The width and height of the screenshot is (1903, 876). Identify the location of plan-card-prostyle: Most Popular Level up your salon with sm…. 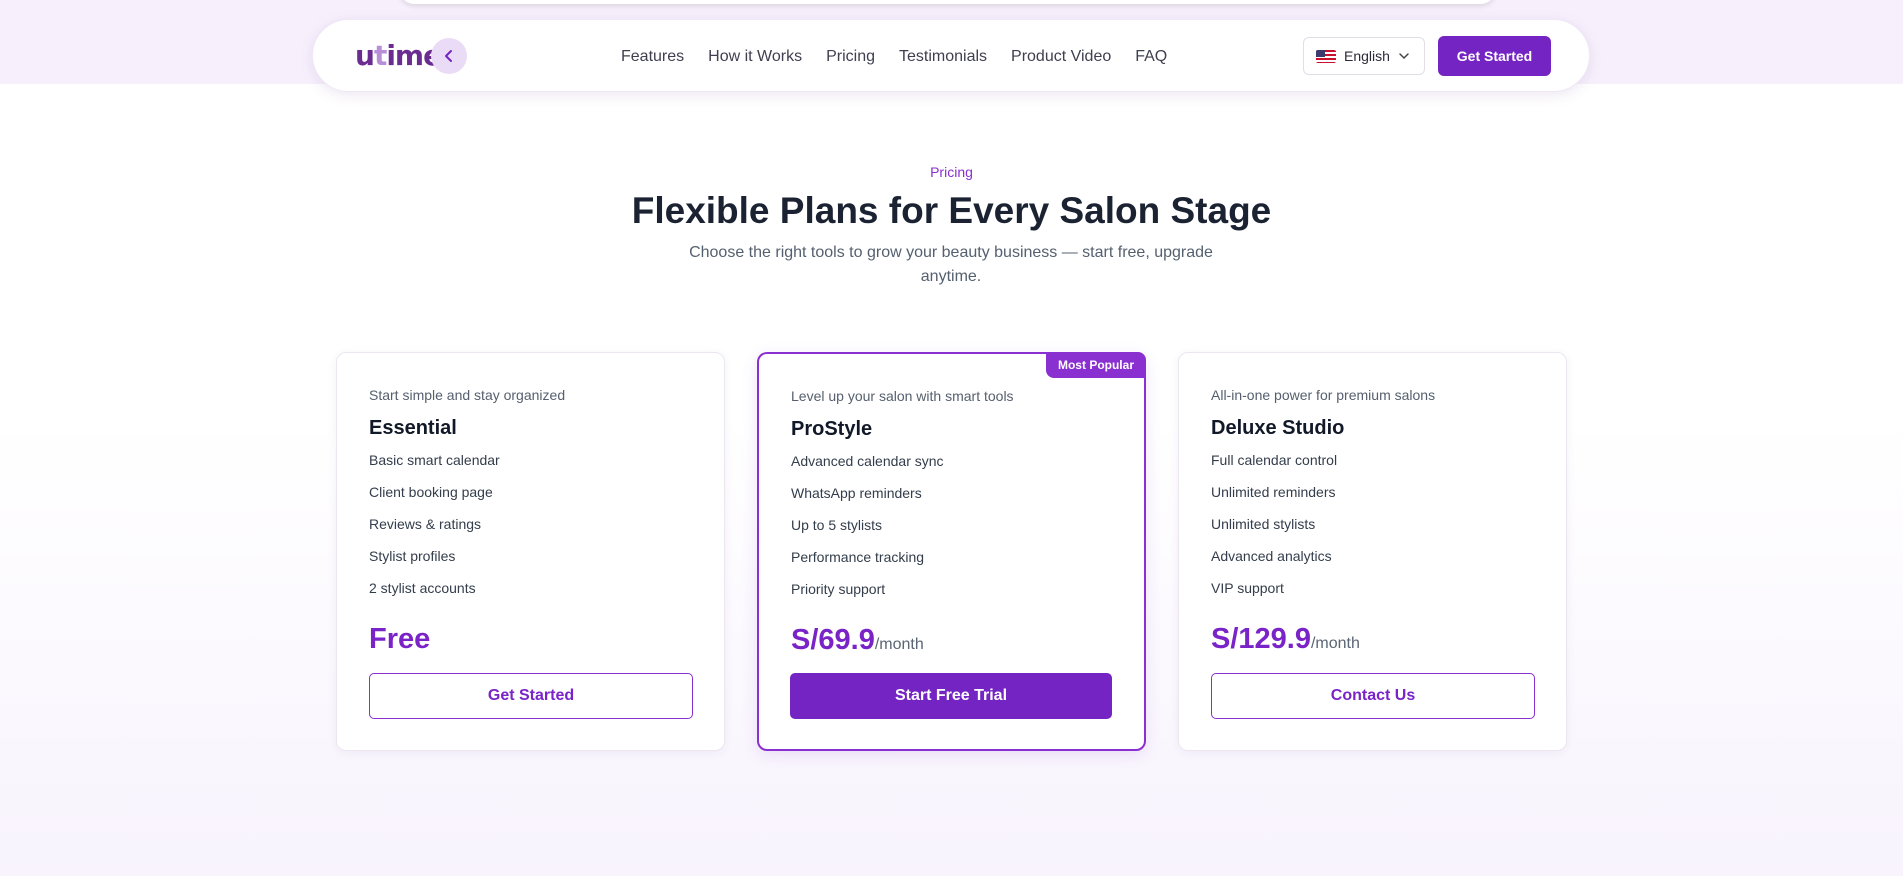
(951, 551).